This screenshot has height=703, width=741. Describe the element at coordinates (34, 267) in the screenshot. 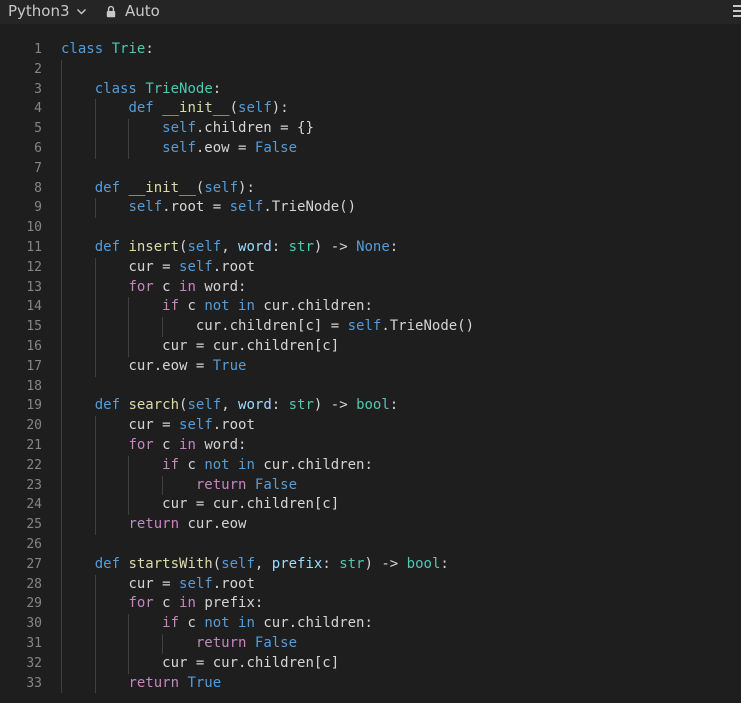

I see `line-number: 12` at that location.